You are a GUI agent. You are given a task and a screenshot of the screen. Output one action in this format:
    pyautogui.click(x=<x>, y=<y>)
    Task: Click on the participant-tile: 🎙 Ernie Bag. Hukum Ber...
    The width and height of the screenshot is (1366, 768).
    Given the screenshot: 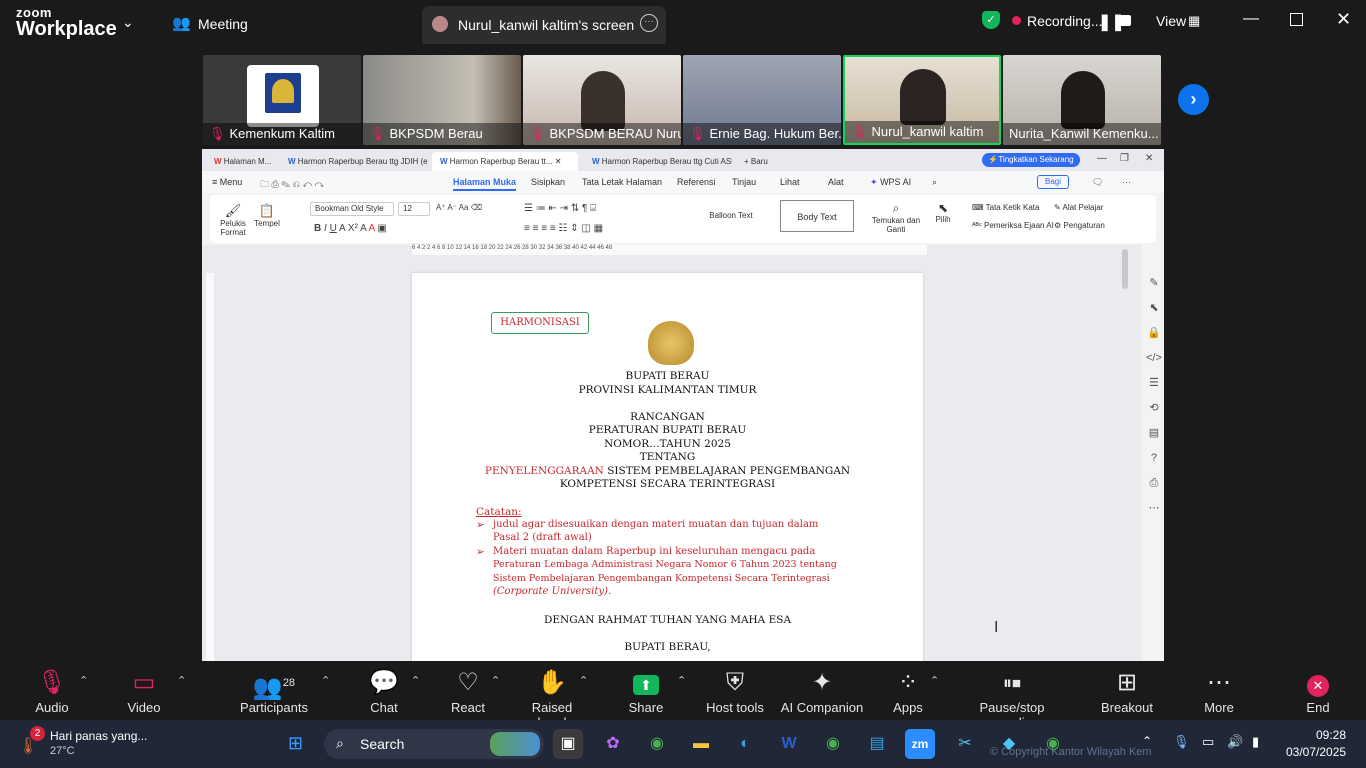 What is the action you would take?
    pyautogui.click(x=762, y=100)
    